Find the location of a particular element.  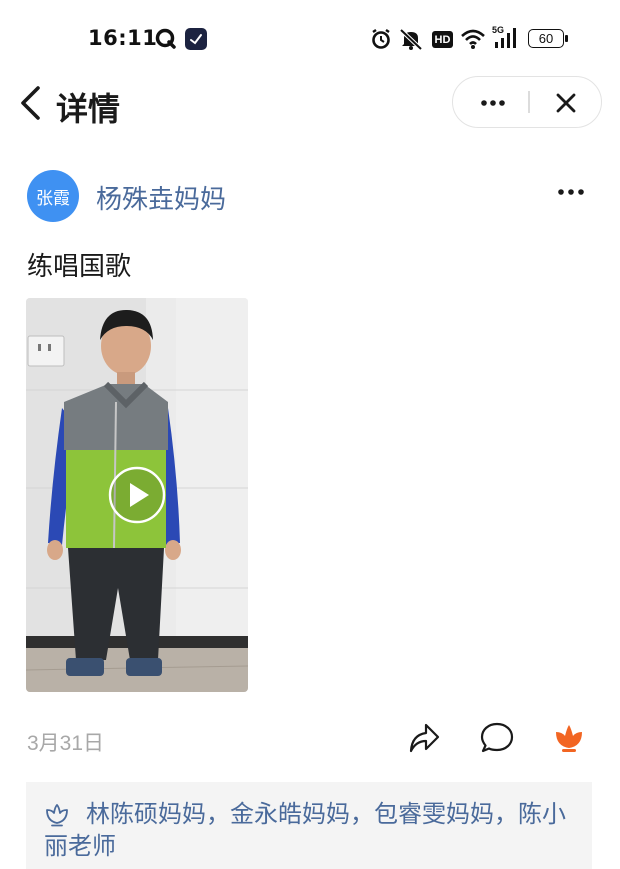

cellular-signal-icon: 5G is located at coordinates (506, 38).